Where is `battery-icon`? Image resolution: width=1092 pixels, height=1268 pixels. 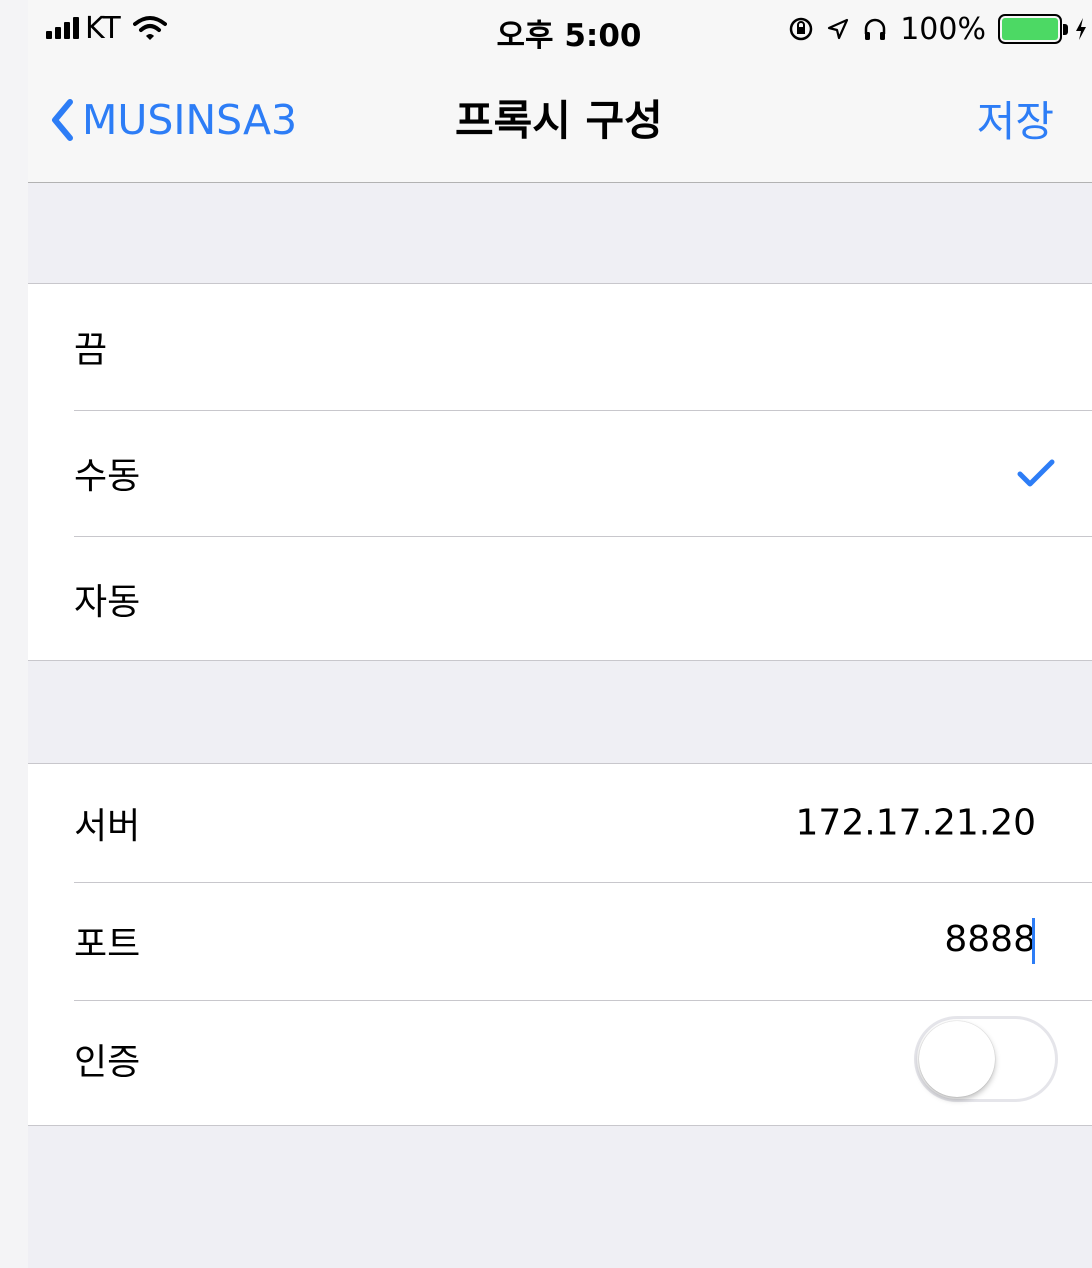
battery-icon is located at coordinates (1033, 29).